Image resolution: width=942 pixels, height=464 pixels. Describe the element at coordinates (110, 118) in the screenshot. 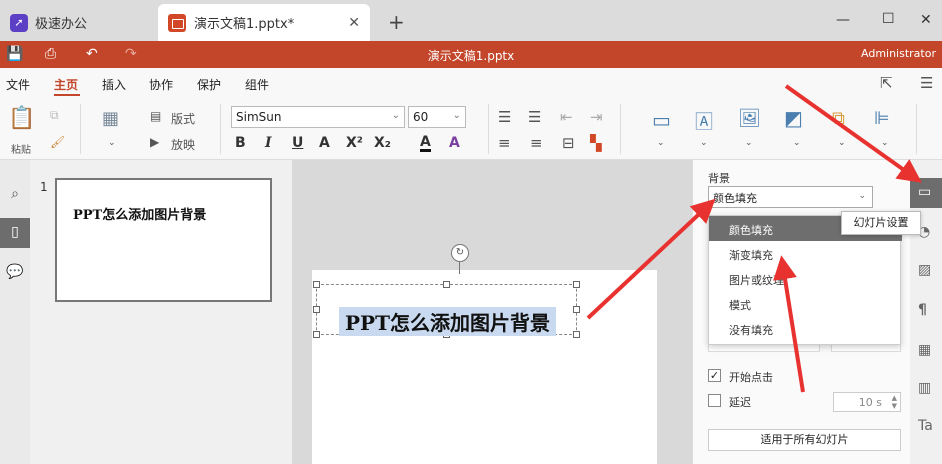

I see `add-slide-icon: ▦` at that location.